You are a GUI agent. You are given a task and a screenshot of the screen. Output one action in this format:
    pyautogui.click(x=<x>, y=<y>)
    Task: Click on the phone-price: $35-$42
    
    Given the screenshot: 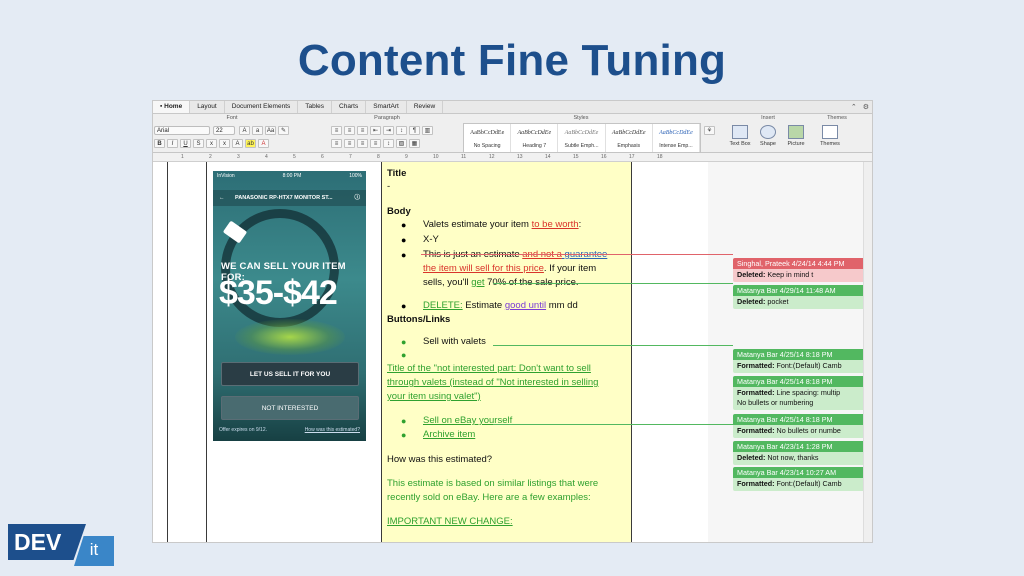 What is the action you would take?
    pyautogui.click(x=278, y=293)
    